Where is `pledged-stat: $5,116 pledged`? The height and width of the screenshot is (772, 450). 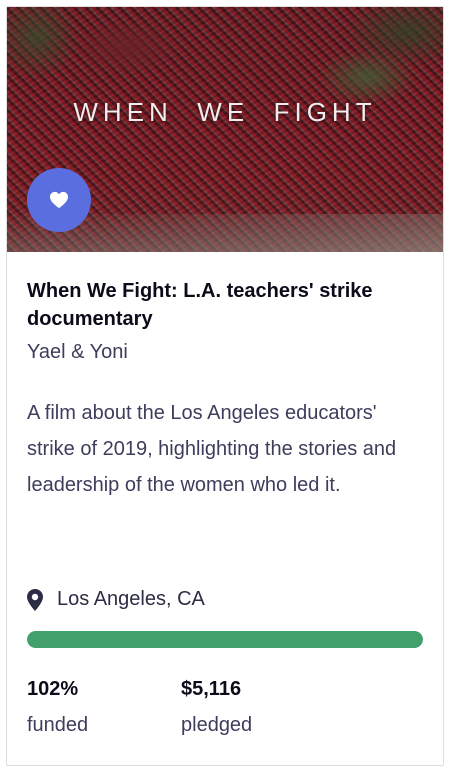 pledged-stat: $5,116 pledged is located at coordinates (216, 707).